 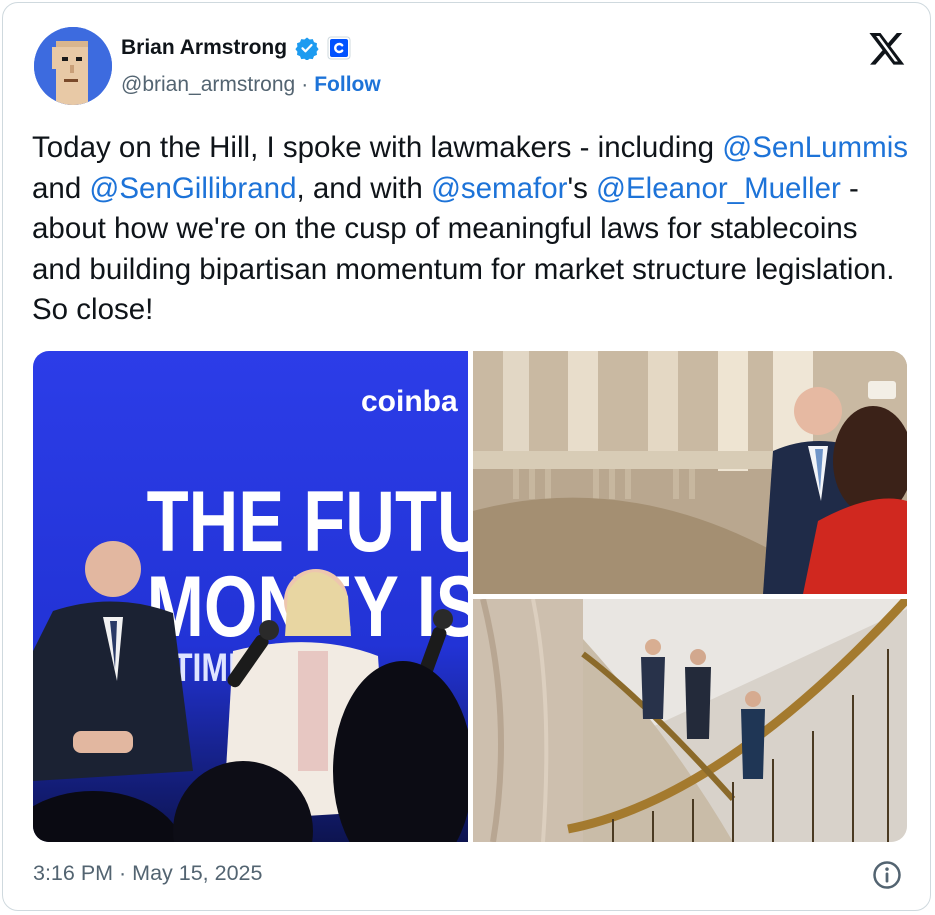 I want to click on mention-link: @Eleanor_Mueller, so click(x=718, y=188).